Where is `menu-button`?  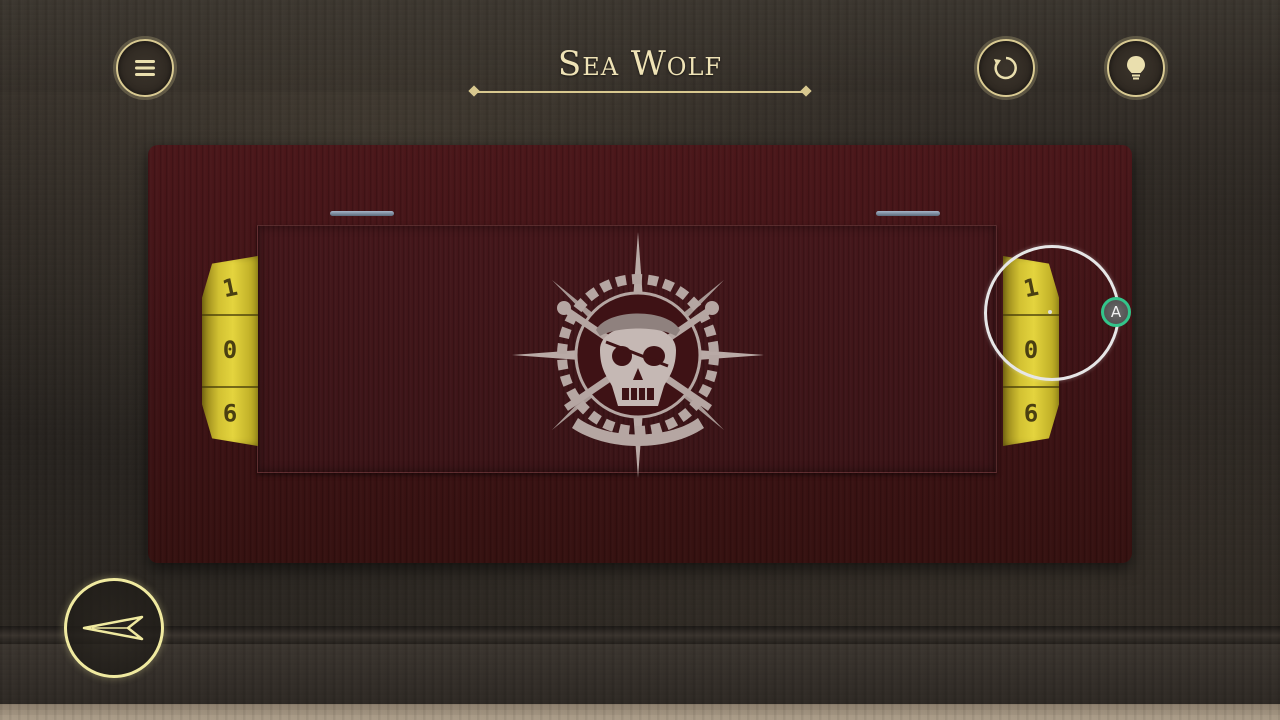
menu-button is located at coordinates (145, 68).